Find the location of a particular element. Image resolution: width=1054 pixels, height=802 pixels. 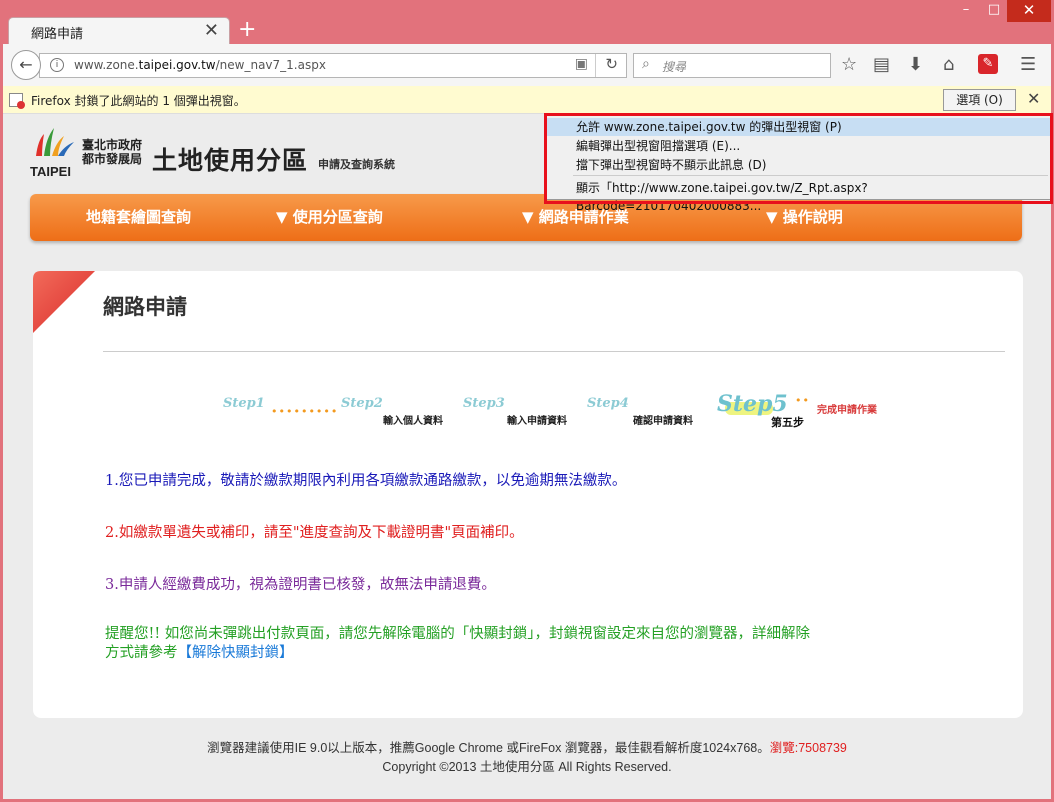

step-1: Step1 is located at coordinates (244, 403).